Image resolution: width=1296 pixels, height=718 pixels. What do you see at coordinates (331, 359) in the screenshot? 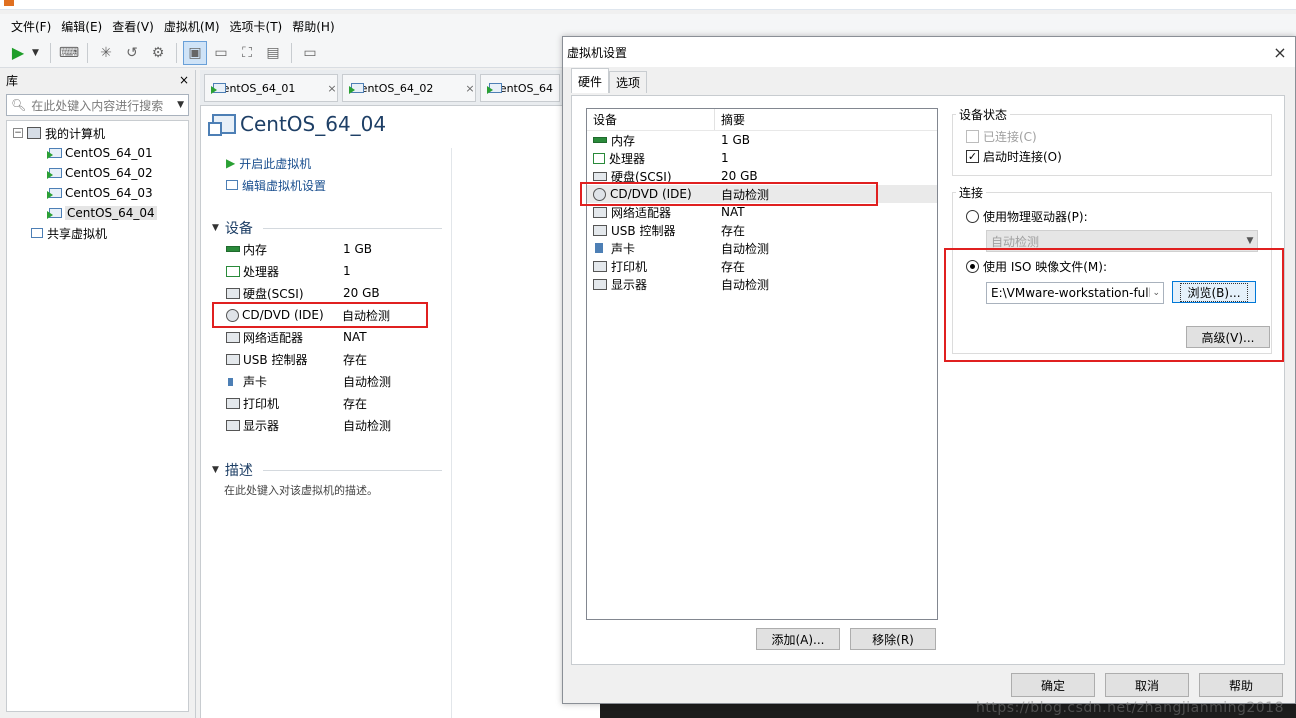
I see `device-row-usb: USB 控制器 存在` at bounding box center [331, 359].